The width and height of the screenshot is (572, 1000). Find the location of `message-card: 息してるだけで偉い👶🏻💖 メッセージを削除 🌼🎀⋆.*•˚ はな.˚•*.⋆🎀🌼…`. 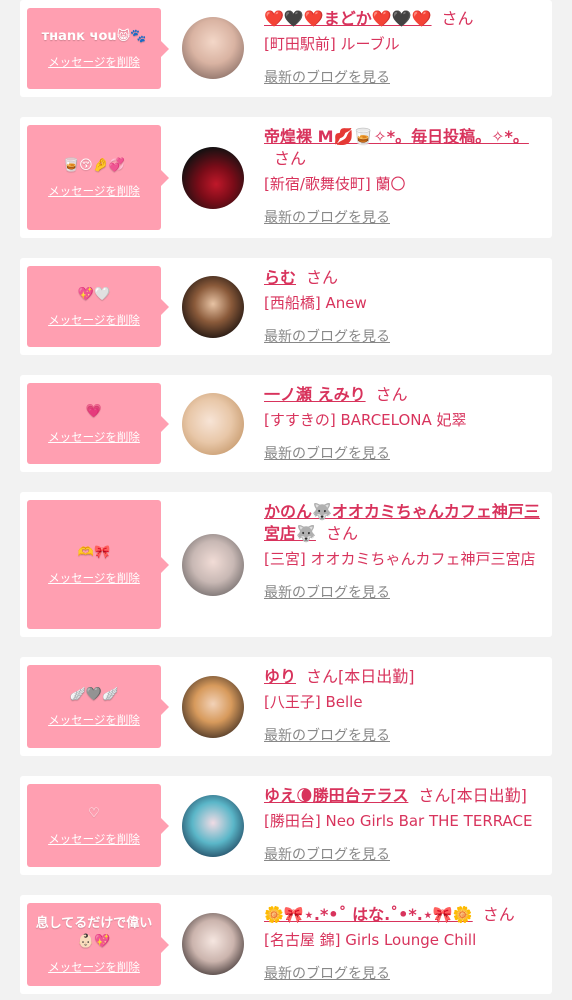

message-card: 息してるだけで偉い👶🏻💖 メッセージを削除 🌼🎀⋆.*•˚ はな.˚•*.⋆🎀🌼… is located at coordinates (286, 944).